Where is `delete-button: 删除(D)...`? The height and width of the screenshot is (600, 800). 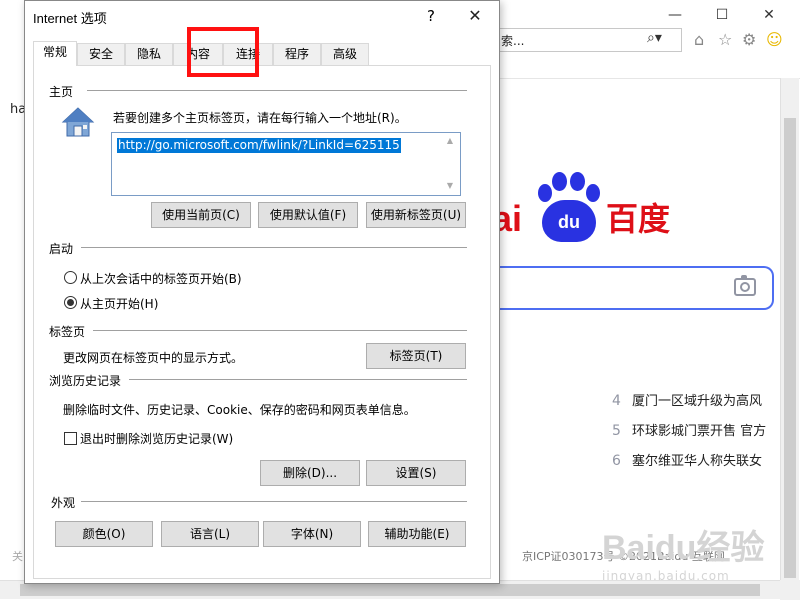
delete-button: 删除(D)... is located at coordinates (310, 473).